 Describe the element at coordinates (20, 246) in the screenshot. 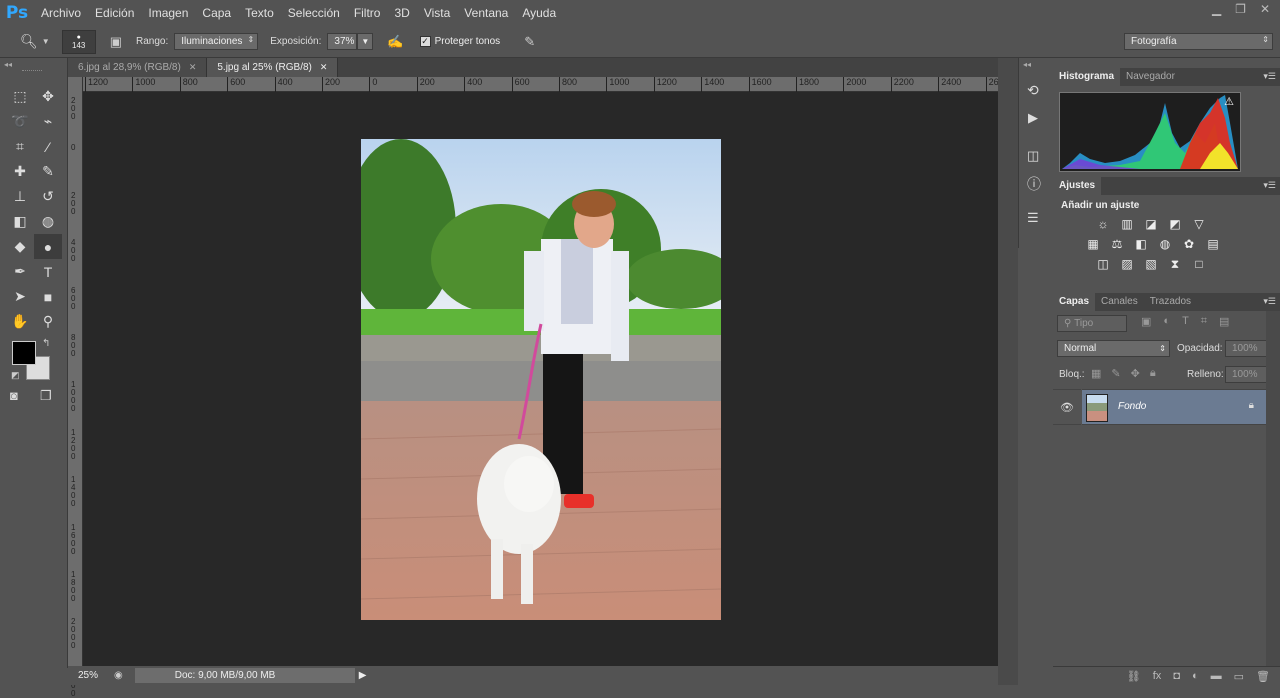

I see `blur-tool-icon: ◆` at that location.